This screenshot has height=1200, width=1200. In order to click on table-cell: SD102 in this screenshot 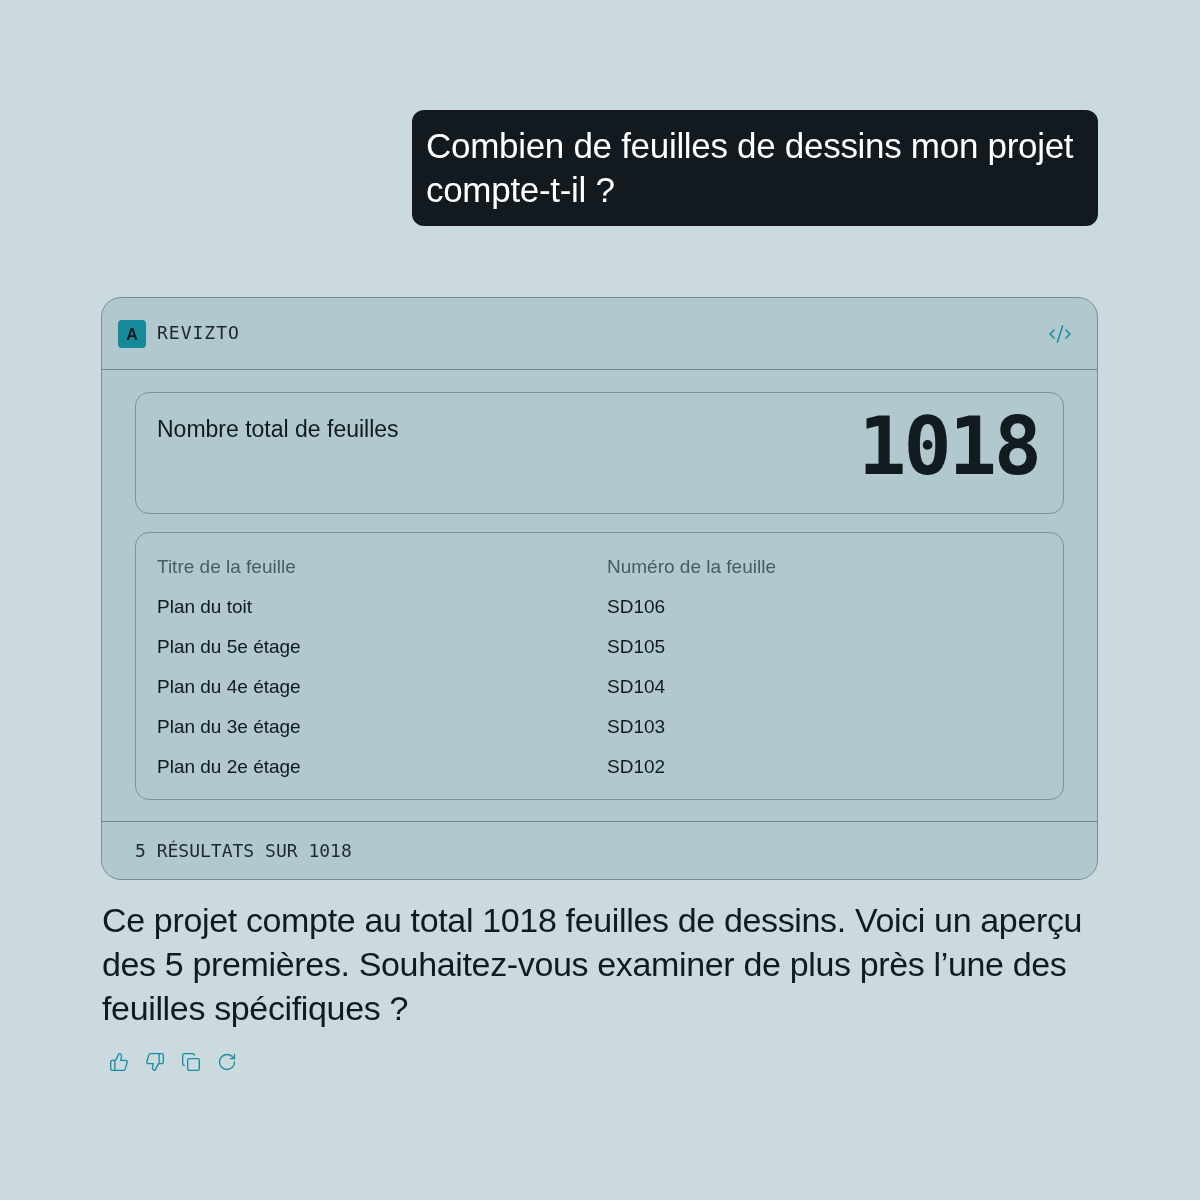, I will do `click(636, 767)`.